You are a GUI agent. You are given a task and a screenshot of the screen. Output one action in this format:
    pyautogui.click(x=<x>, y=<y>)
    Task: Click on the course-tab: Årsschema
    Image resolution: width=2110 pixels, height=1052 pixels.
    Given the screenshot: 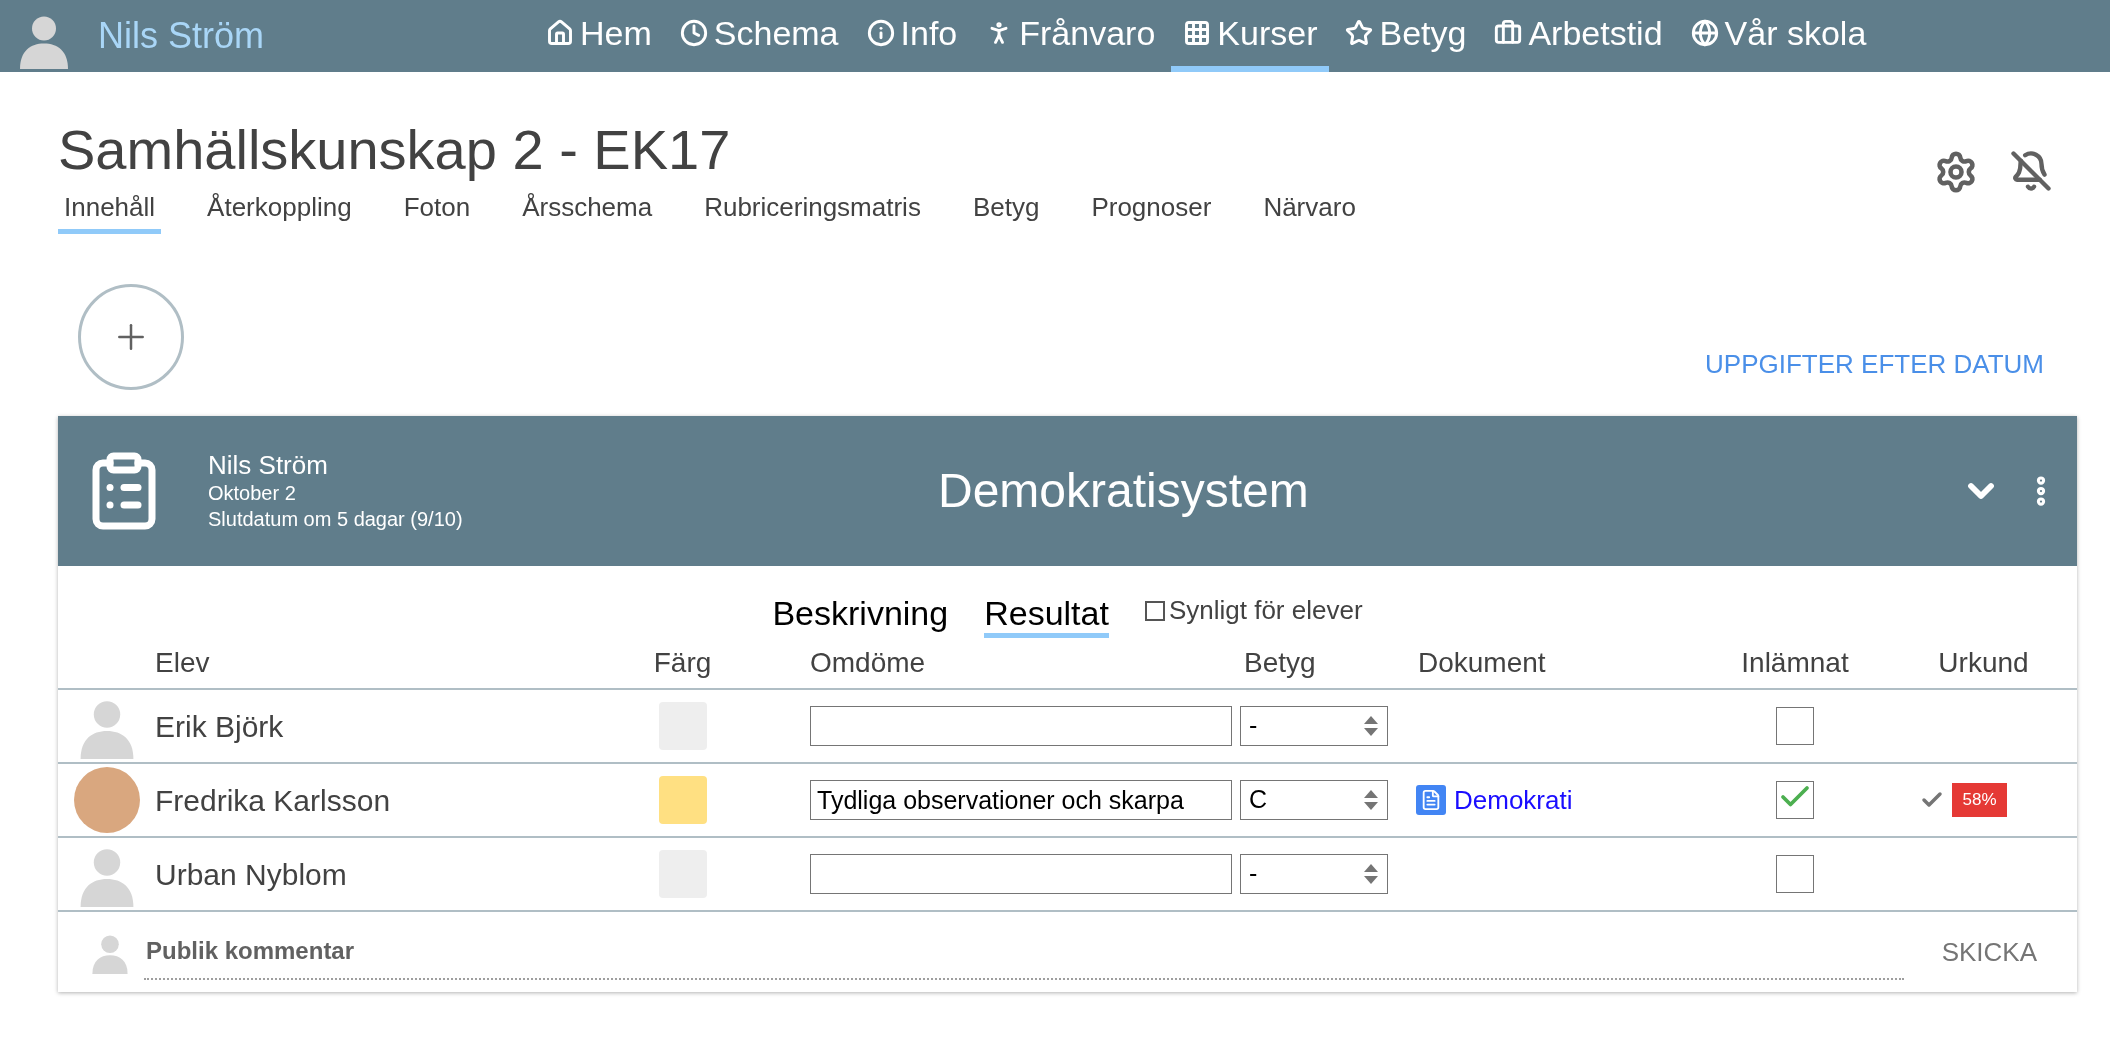 What is the action you would take?
    pyautogui.click(x=587, y=211)
    